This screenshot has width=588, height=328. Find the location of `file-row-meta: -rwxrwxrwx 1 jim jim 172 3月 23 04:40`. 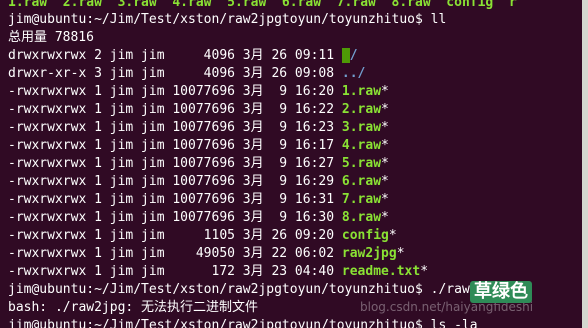

file-row-meta: -rwxrwxrwx 1 jim jim 172 3月 23 04:40 is located at coordinates (175, 271).